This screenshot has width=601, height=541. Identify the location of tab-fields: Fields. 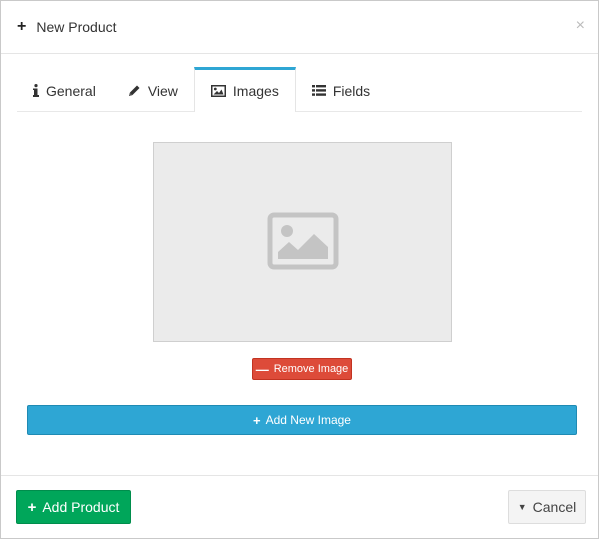
(341, 89).